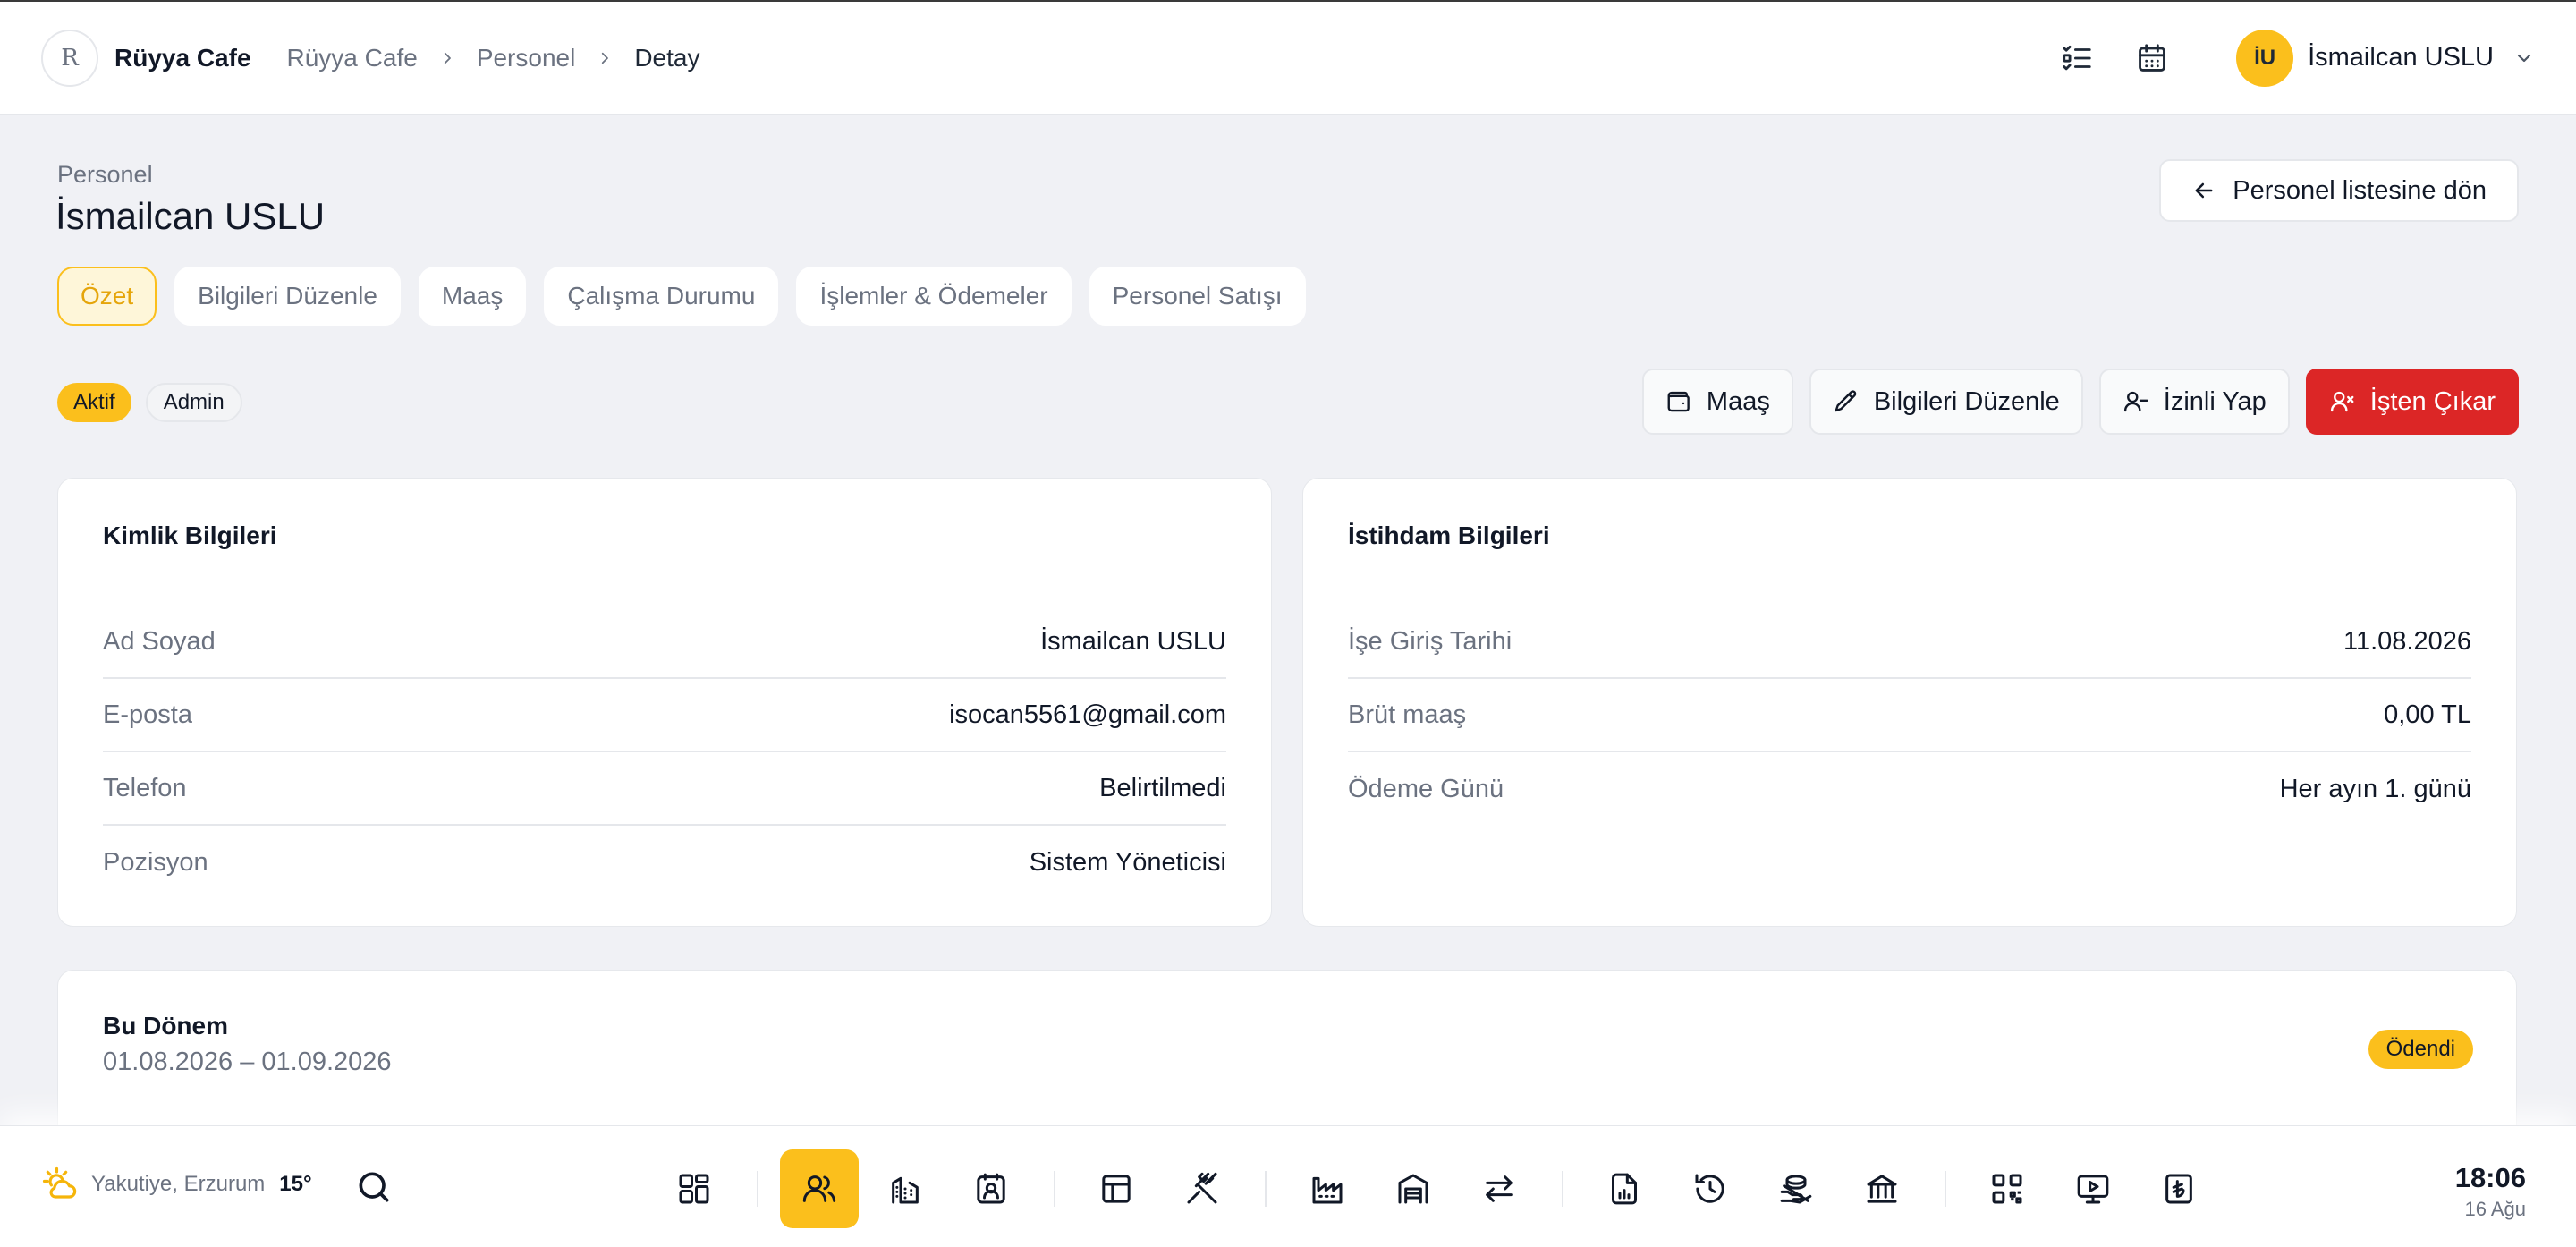 The image size is (2576, 1247). I want to click on edit-info-button: Bilgileri Düzenle, so click(1946, 402).